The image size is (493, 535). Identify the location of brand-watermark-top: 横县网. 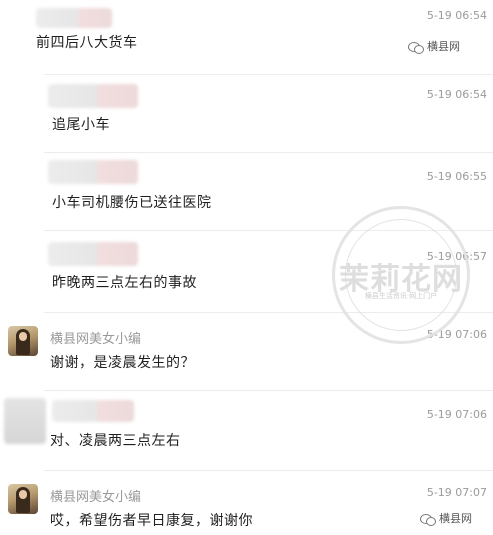
(434, 46).